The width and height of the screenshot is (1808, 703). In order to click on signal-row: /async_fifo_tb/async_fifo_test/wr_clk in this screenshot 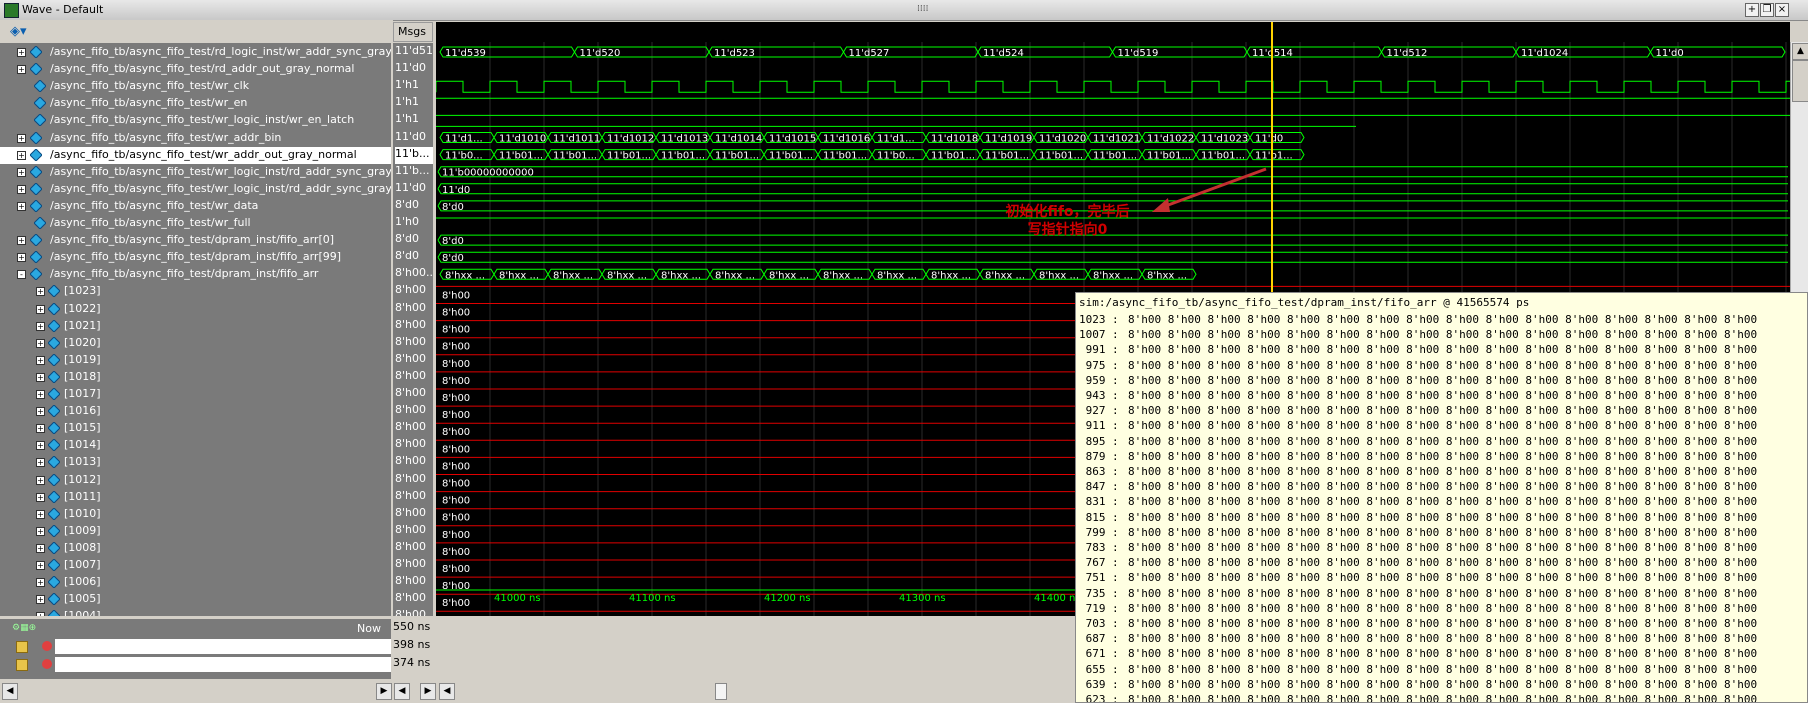, I will do `click(195, 86)`.